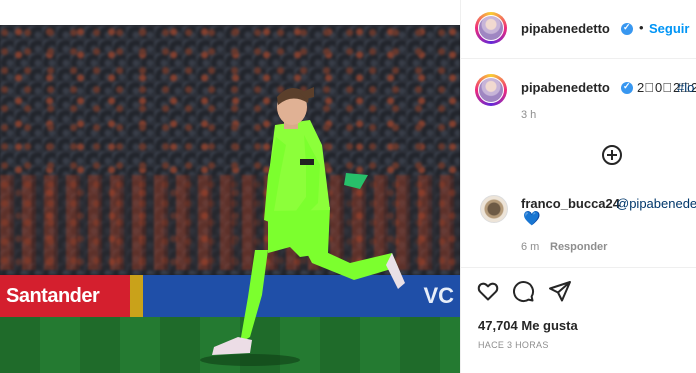 The width and height of the screenshot is (696, 373). What do you see at coordinates (565, 87) in the screenshot?
I see `caption-username: pipabenedetto` at bounding box center [565, 87].